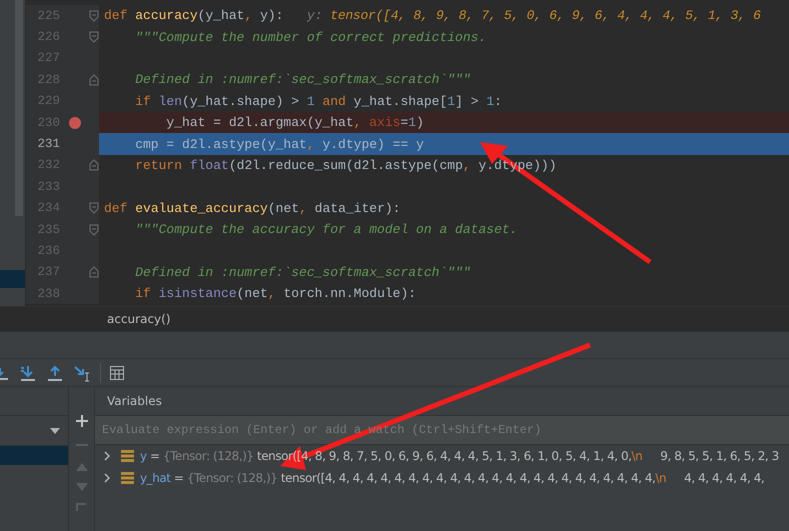  I want to click on tree-selection, so click(12, 279).